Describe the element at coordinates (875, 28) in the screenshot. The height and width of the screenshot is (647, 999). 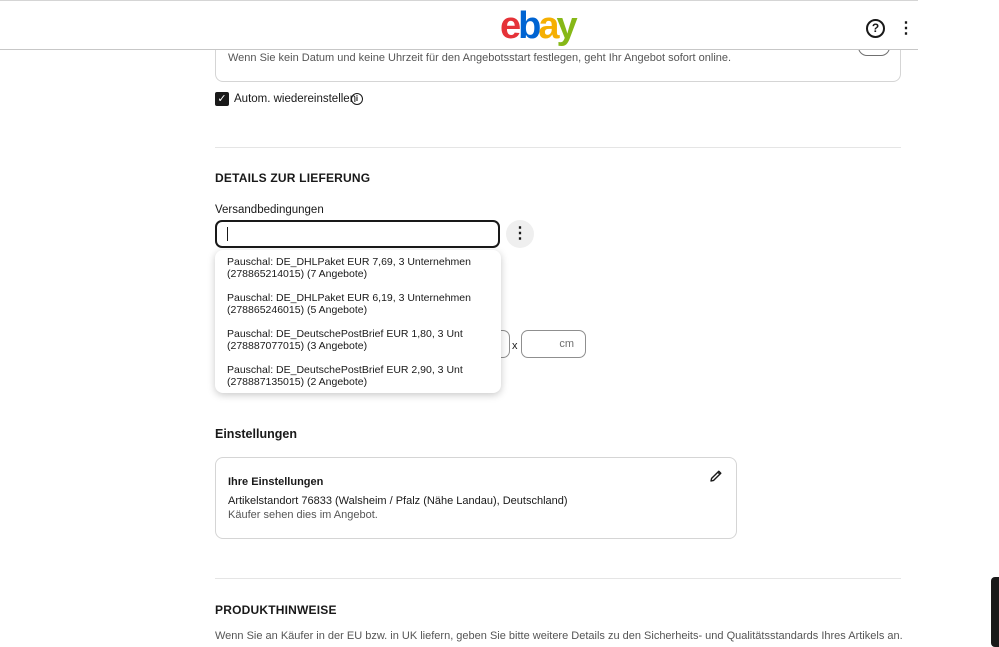
I see `help-icon: ?` at that location.